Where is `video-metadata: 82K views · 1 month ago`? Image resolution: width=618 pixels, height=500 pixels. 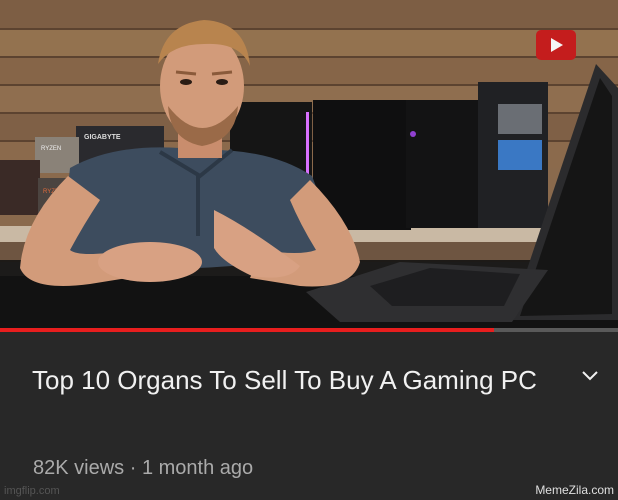 video-metadata: 82K views · 1 month ago is located at coordinates (143, 468).